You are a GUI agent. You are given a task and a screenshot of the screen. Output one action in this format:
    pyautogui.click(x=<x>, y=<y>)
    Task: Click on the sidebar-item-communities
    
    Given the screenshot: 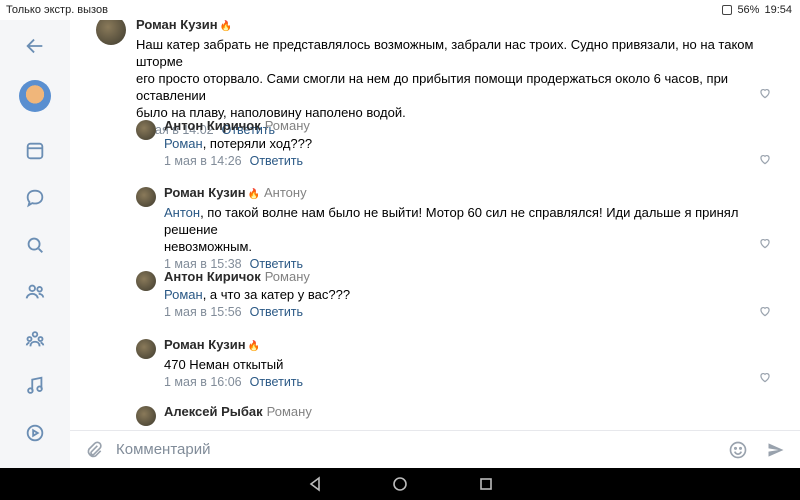 What is the action you would take?
    pyautogui.click(x=35, y=339)
    